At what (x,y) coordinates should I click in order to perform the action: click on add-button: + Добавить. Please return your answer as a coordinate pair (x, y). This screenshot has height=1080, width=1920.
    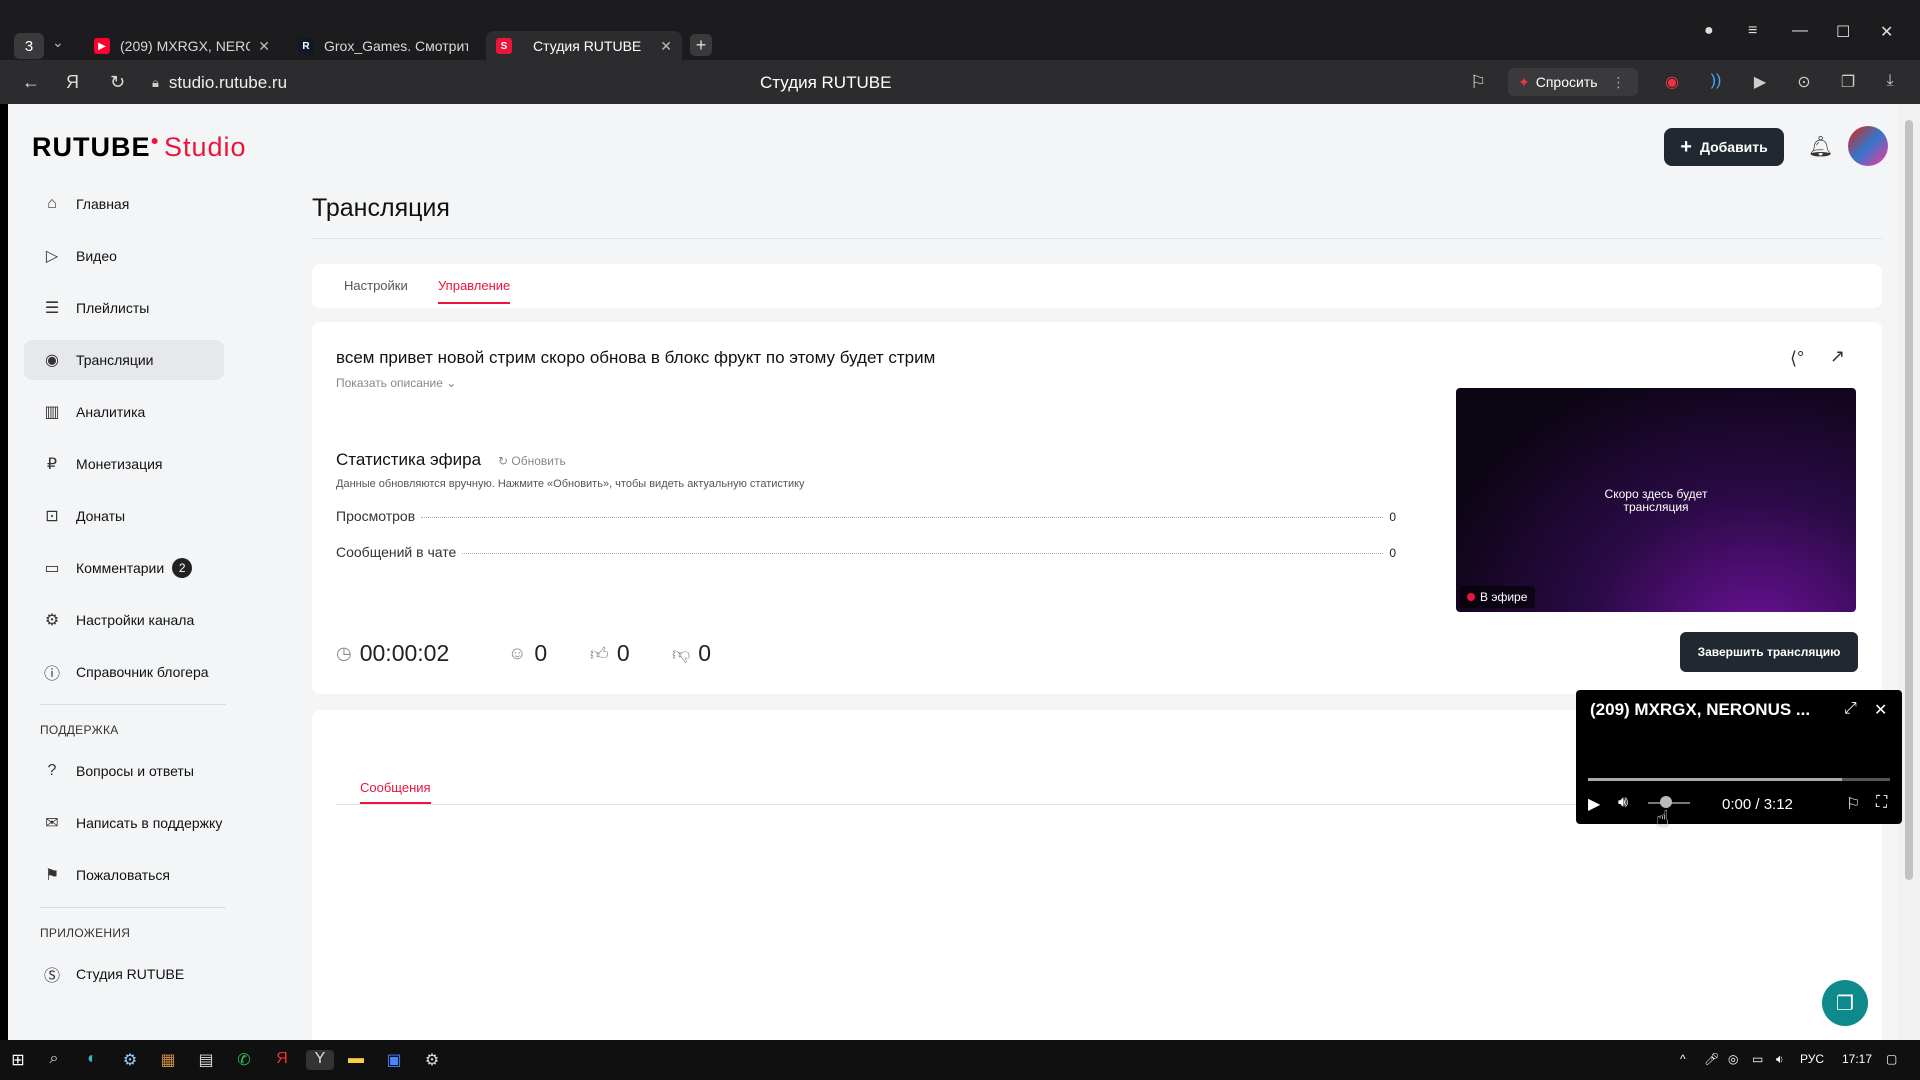
    Looking at the image, I should click on (1724, 147).